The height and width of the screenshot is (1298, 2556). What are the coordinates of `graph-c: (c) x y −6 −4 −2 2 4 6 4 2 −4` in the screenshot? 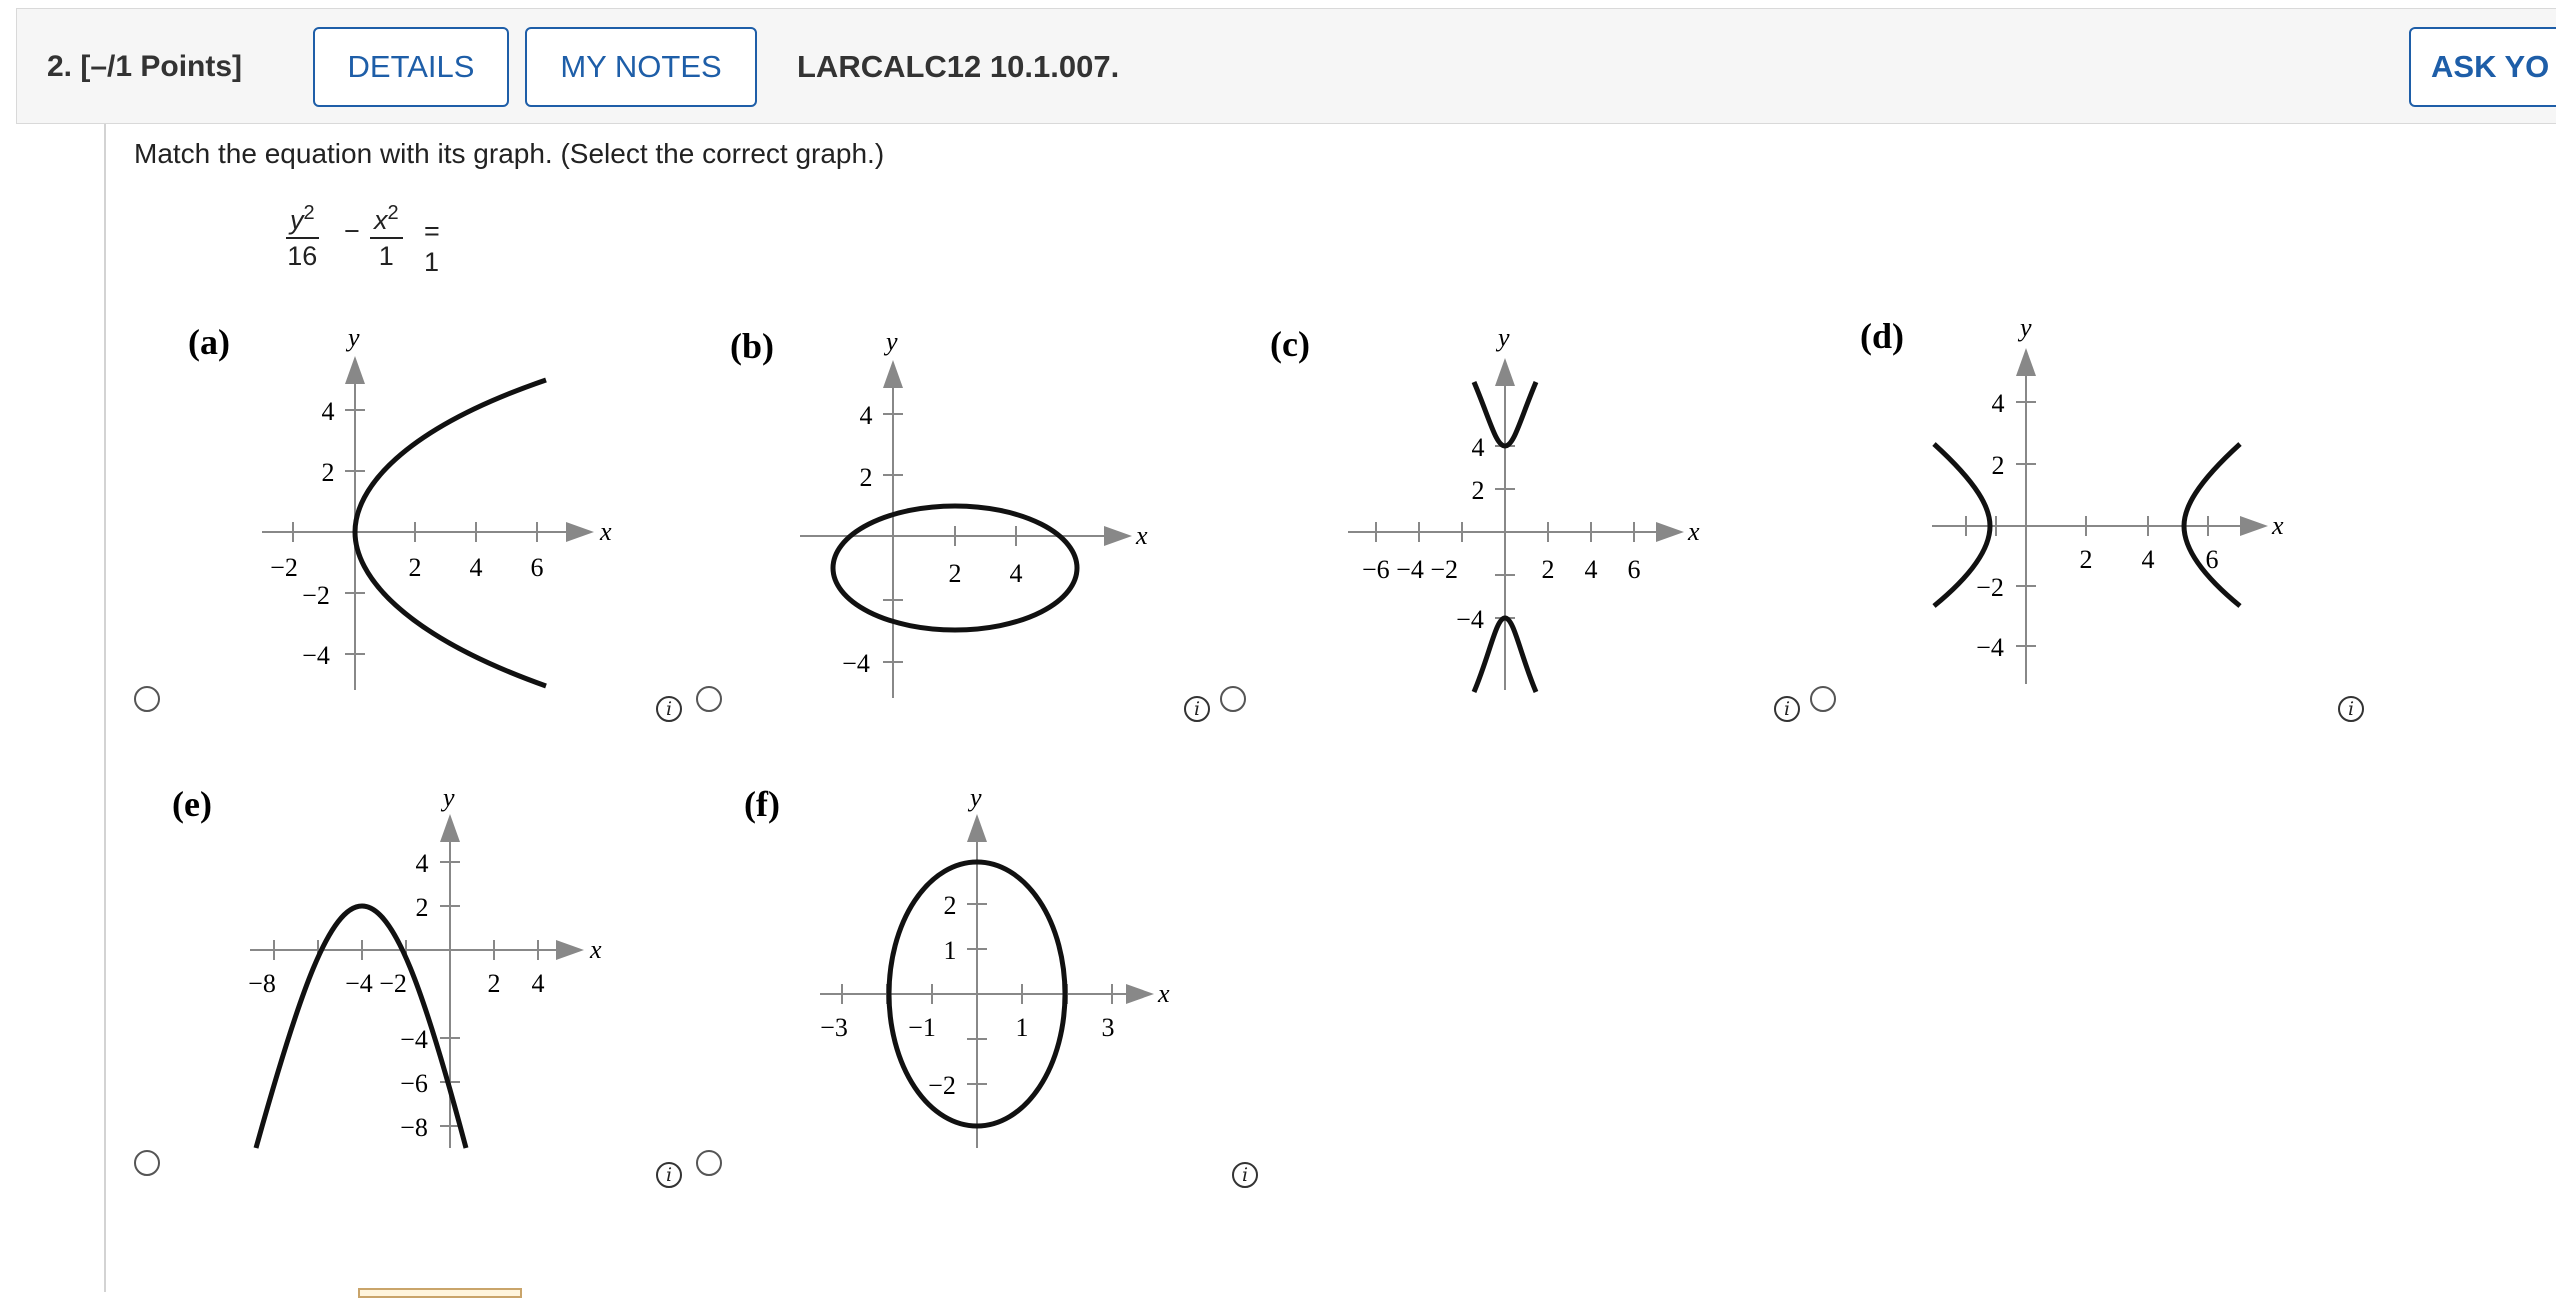 It's located at (1485, 508).